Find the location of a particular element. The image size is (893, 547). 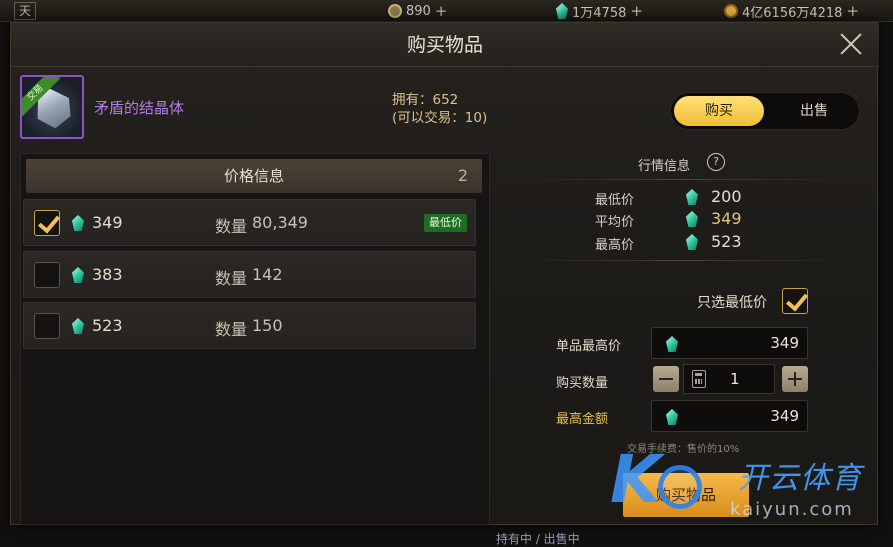

currency-silver: 890 + is located at coordinates (417, 11).